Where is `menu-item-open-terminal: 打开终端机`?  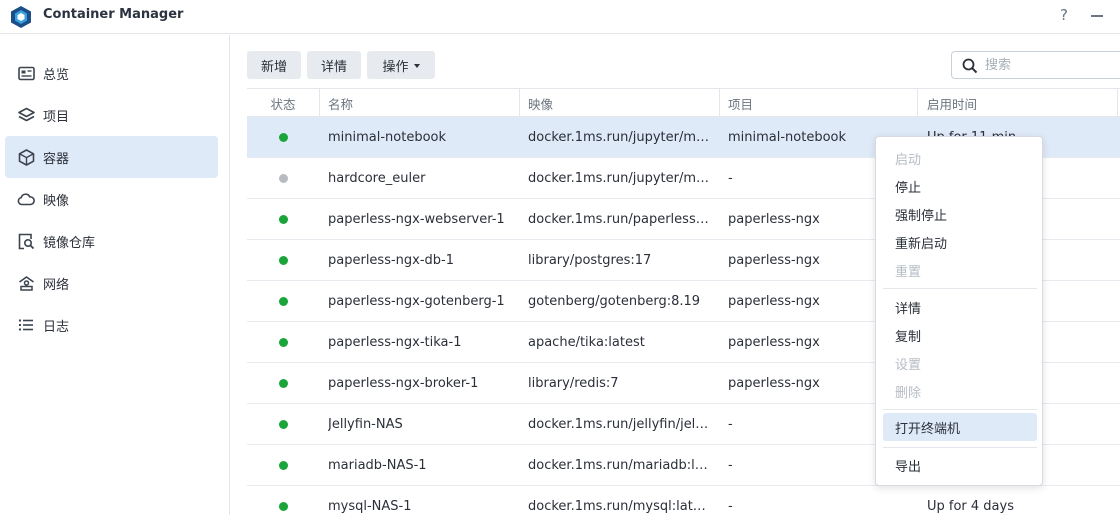 menu-item-open-terminal: 打开终端机 is located at coordinates (960, 427).